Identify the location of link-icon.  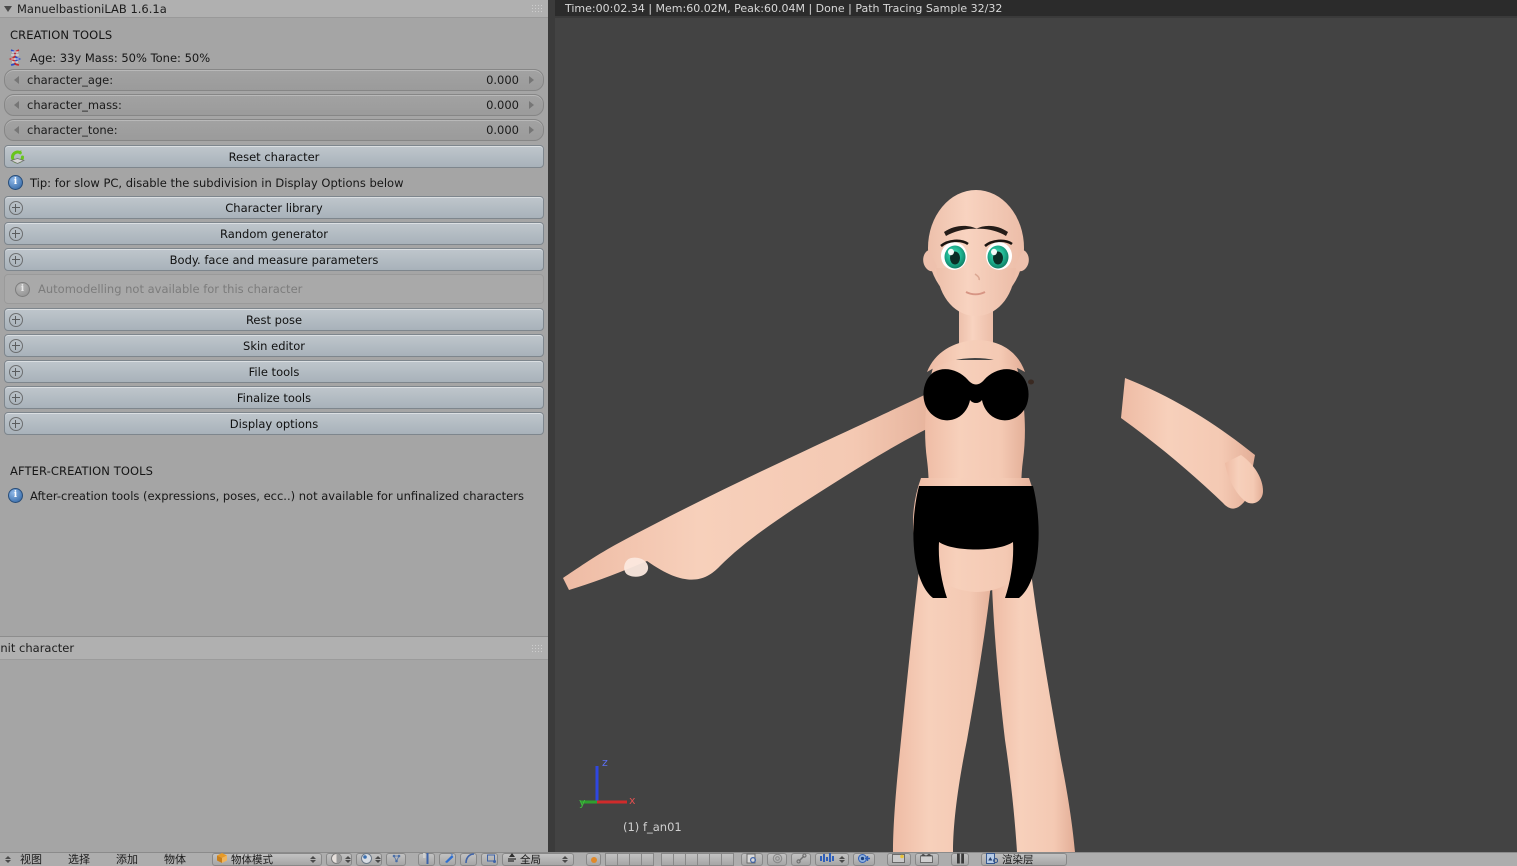
(801, 859).